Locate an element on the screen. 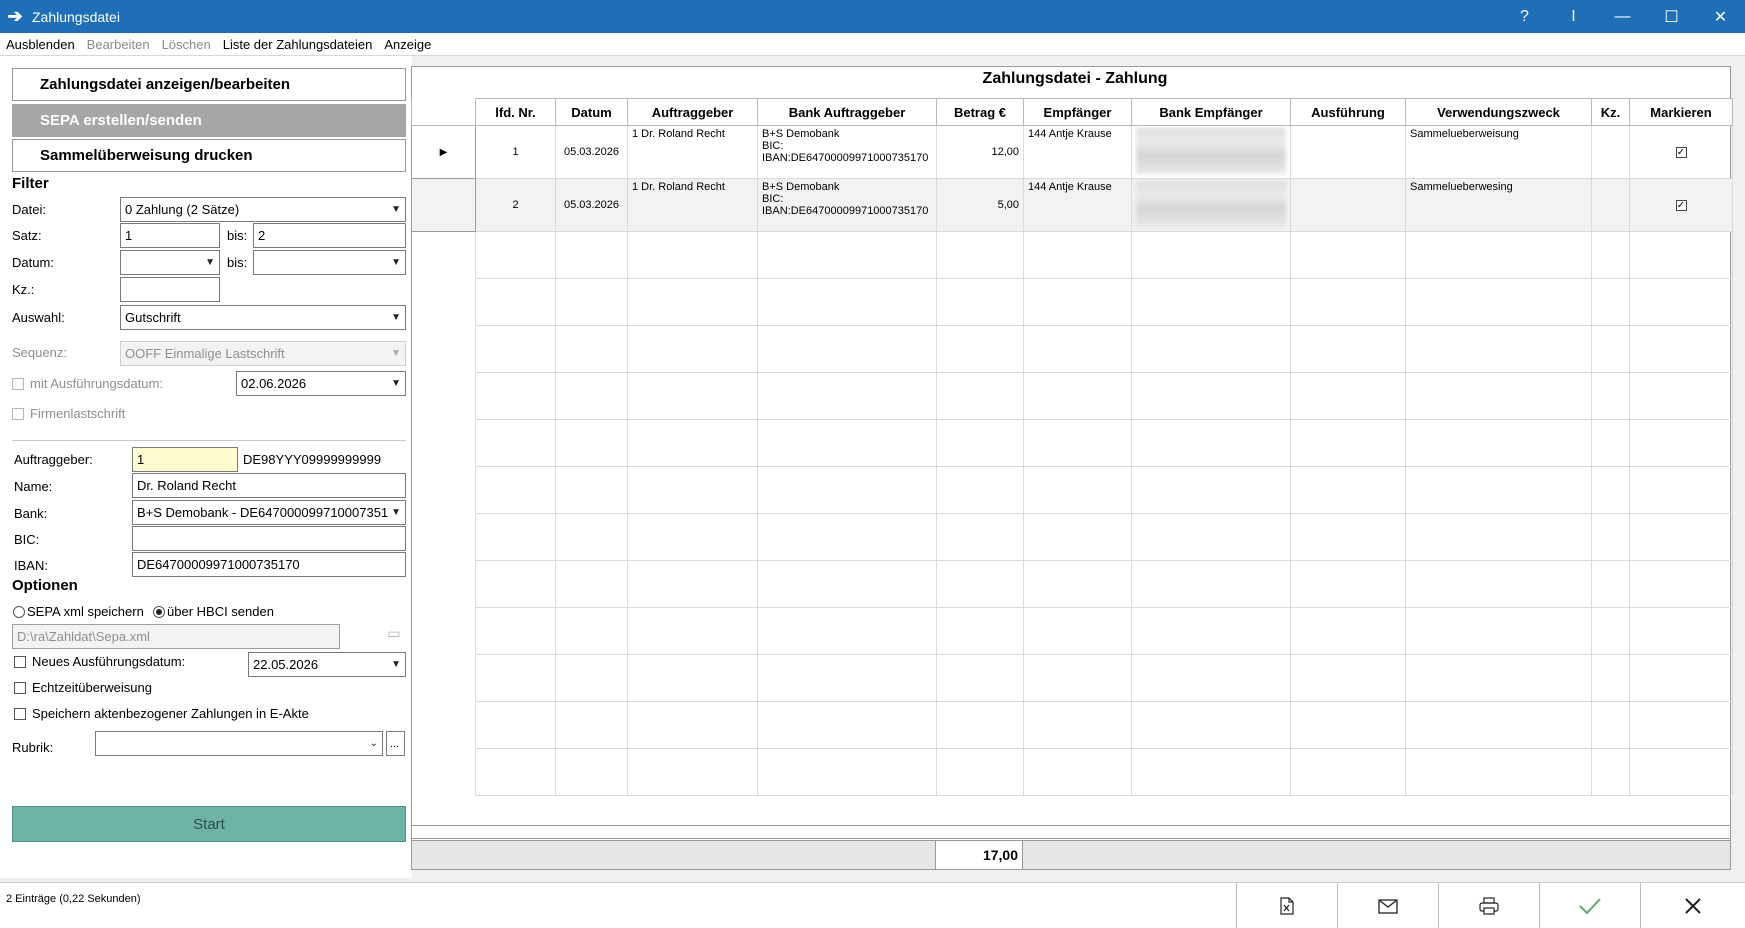 The width and height of the screenshot is (1745, 928). satz-to-input: 2 is located at coordinates (329, 235).